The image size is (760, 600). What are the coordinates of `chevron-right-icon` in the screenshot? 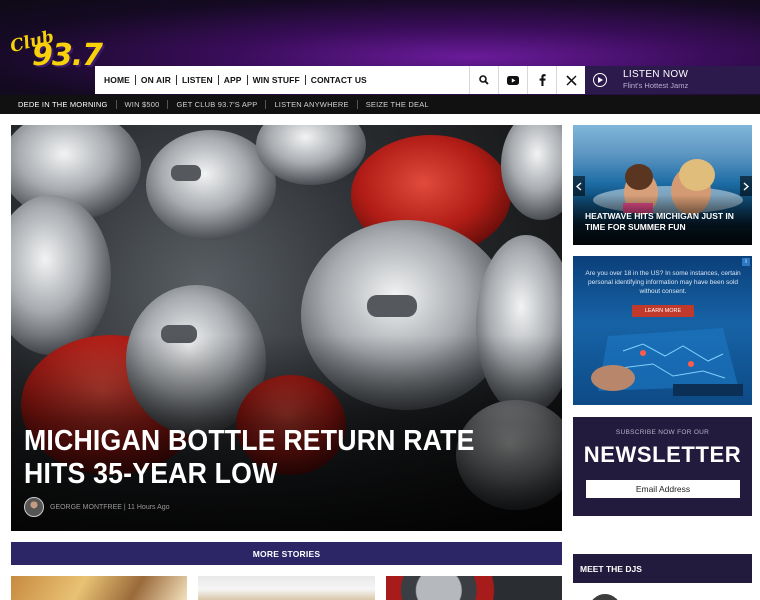 It's located at (746, 186).